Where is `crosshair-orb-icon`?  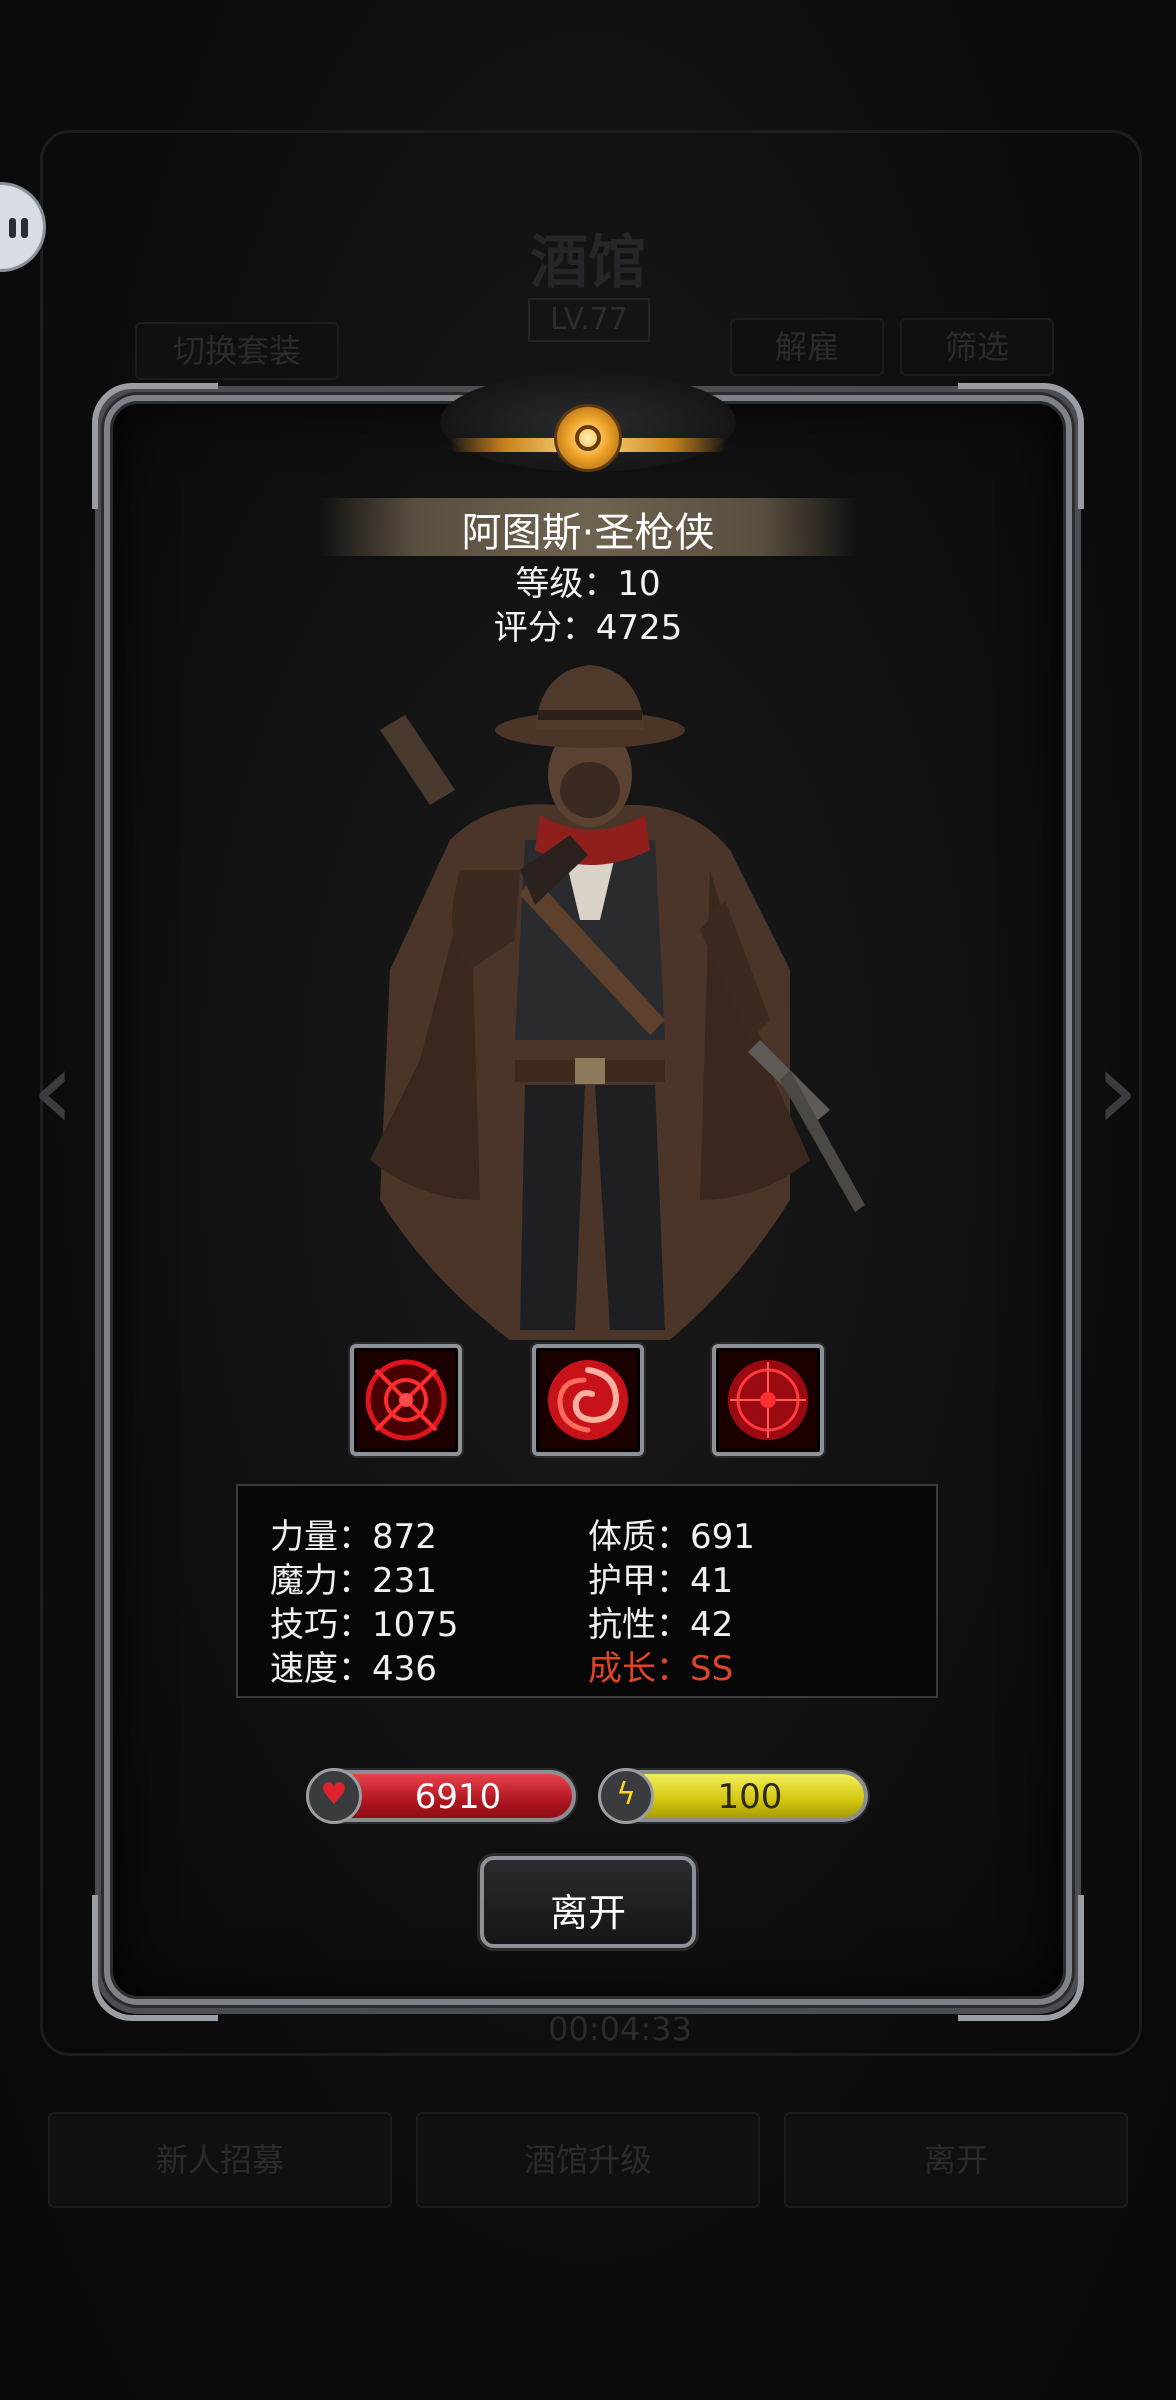
crosshair-orb-icon is located at coordinates (406, 1400).